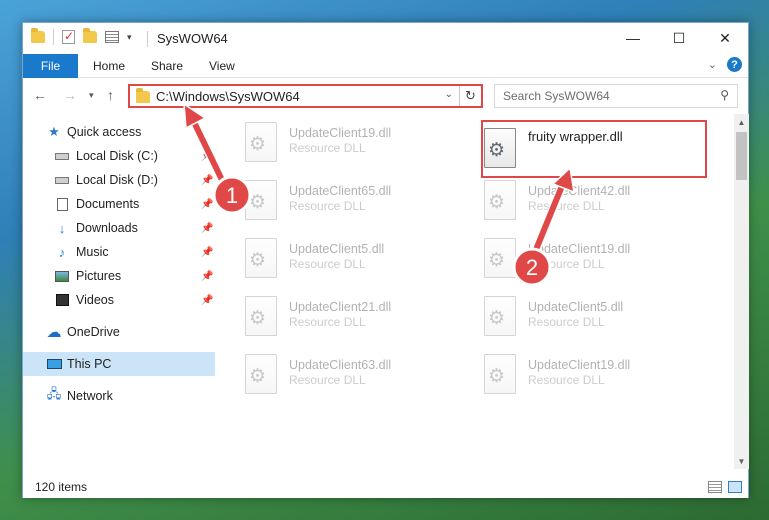 The width and height of the screenshot is (769, 520). I want to click on up-arrow-icon: ↑, so click(110, 95).